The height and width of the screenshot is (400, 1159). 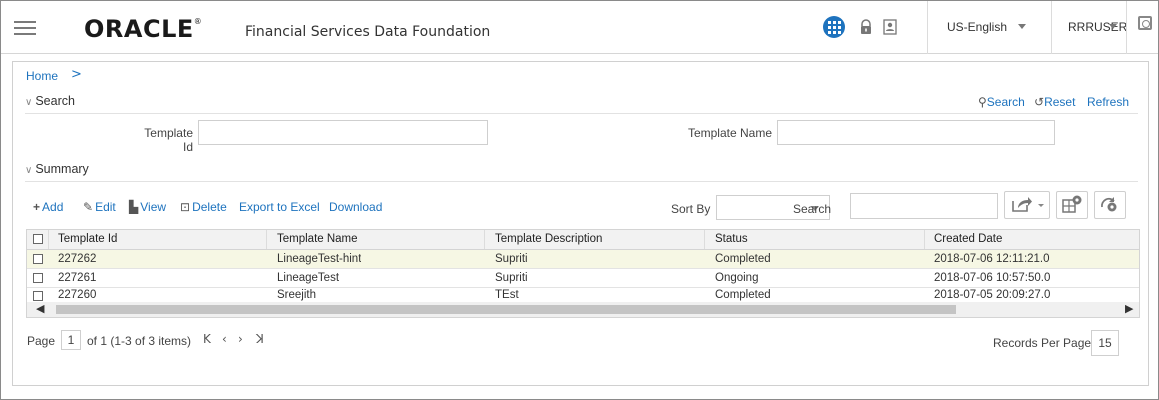 I want to click on search-icon: ⚲, so click(x=982, y=102).